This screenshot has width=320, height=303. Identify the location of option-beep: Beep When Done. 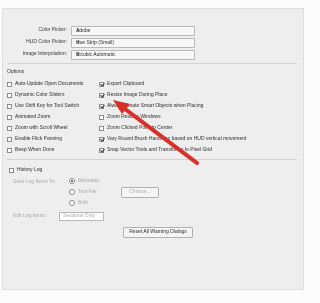
(30, 150).